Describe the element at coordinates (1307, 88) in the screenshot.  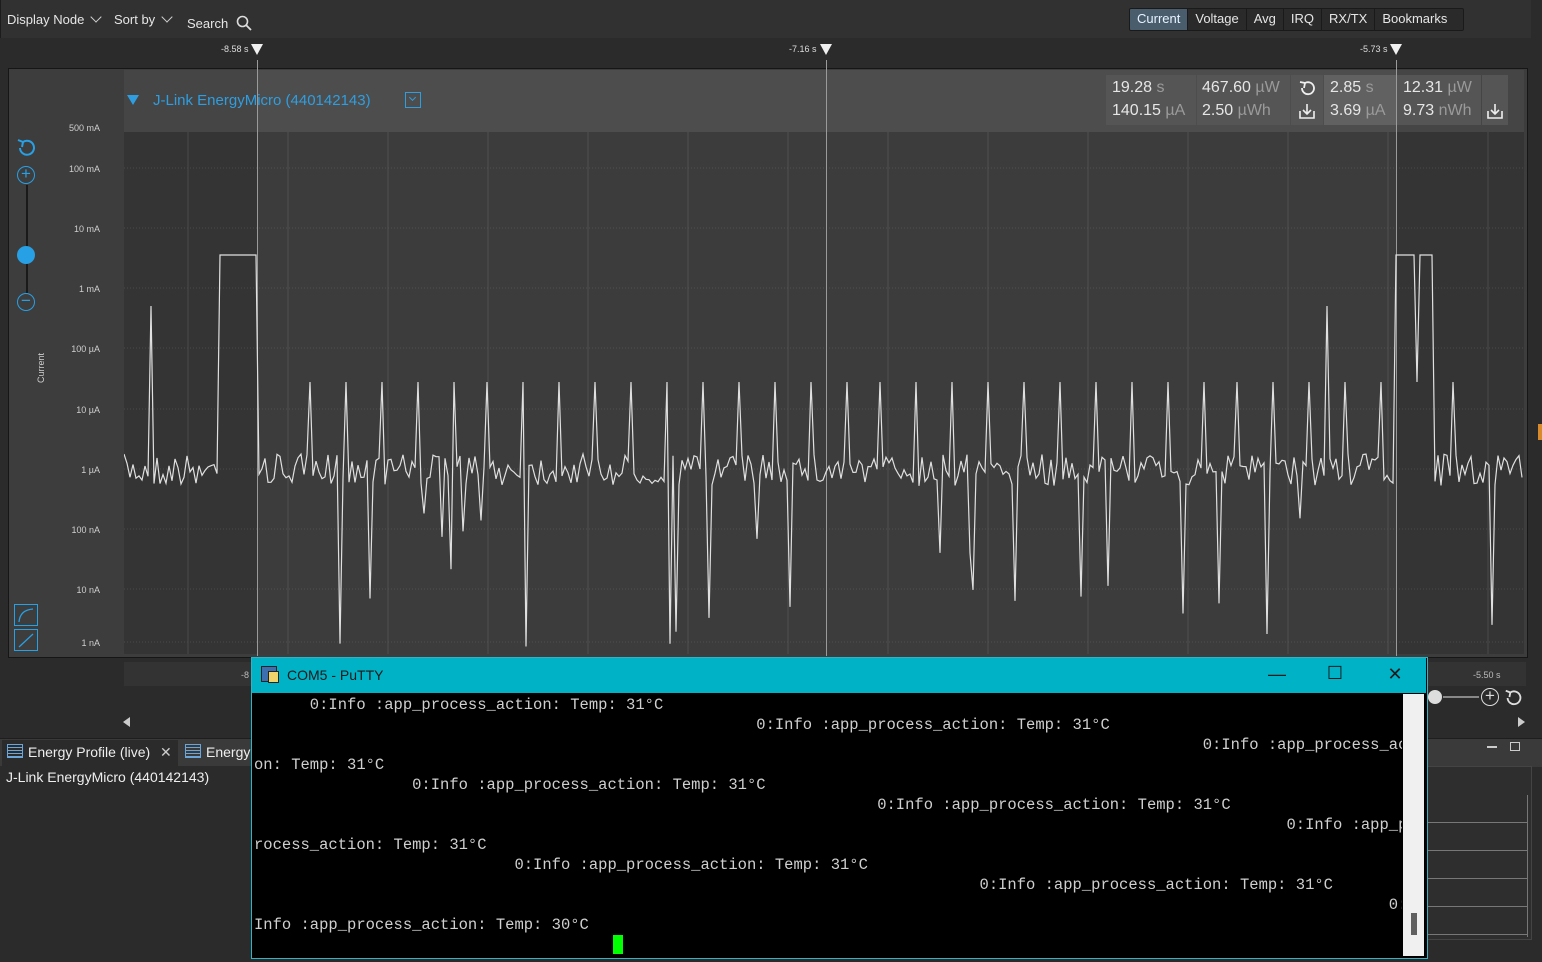
I see `reset-stats-icon` at that location.